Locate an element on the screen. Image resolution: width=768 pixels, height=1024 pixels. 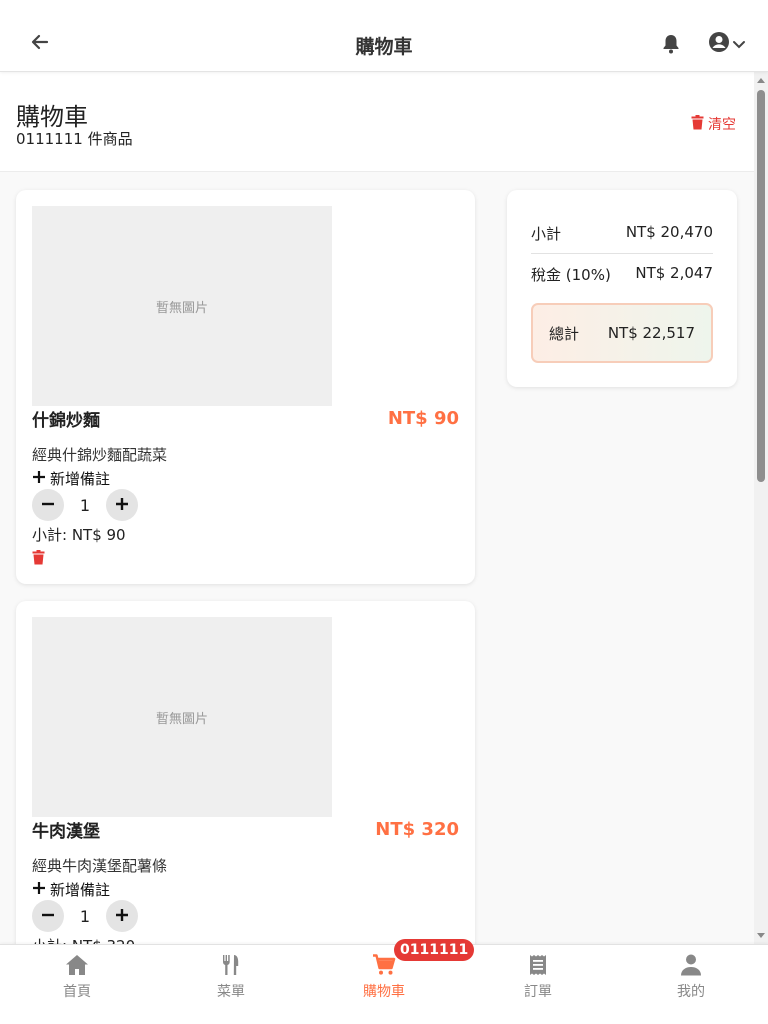
bell-icon is located at coordinates (672, 44).